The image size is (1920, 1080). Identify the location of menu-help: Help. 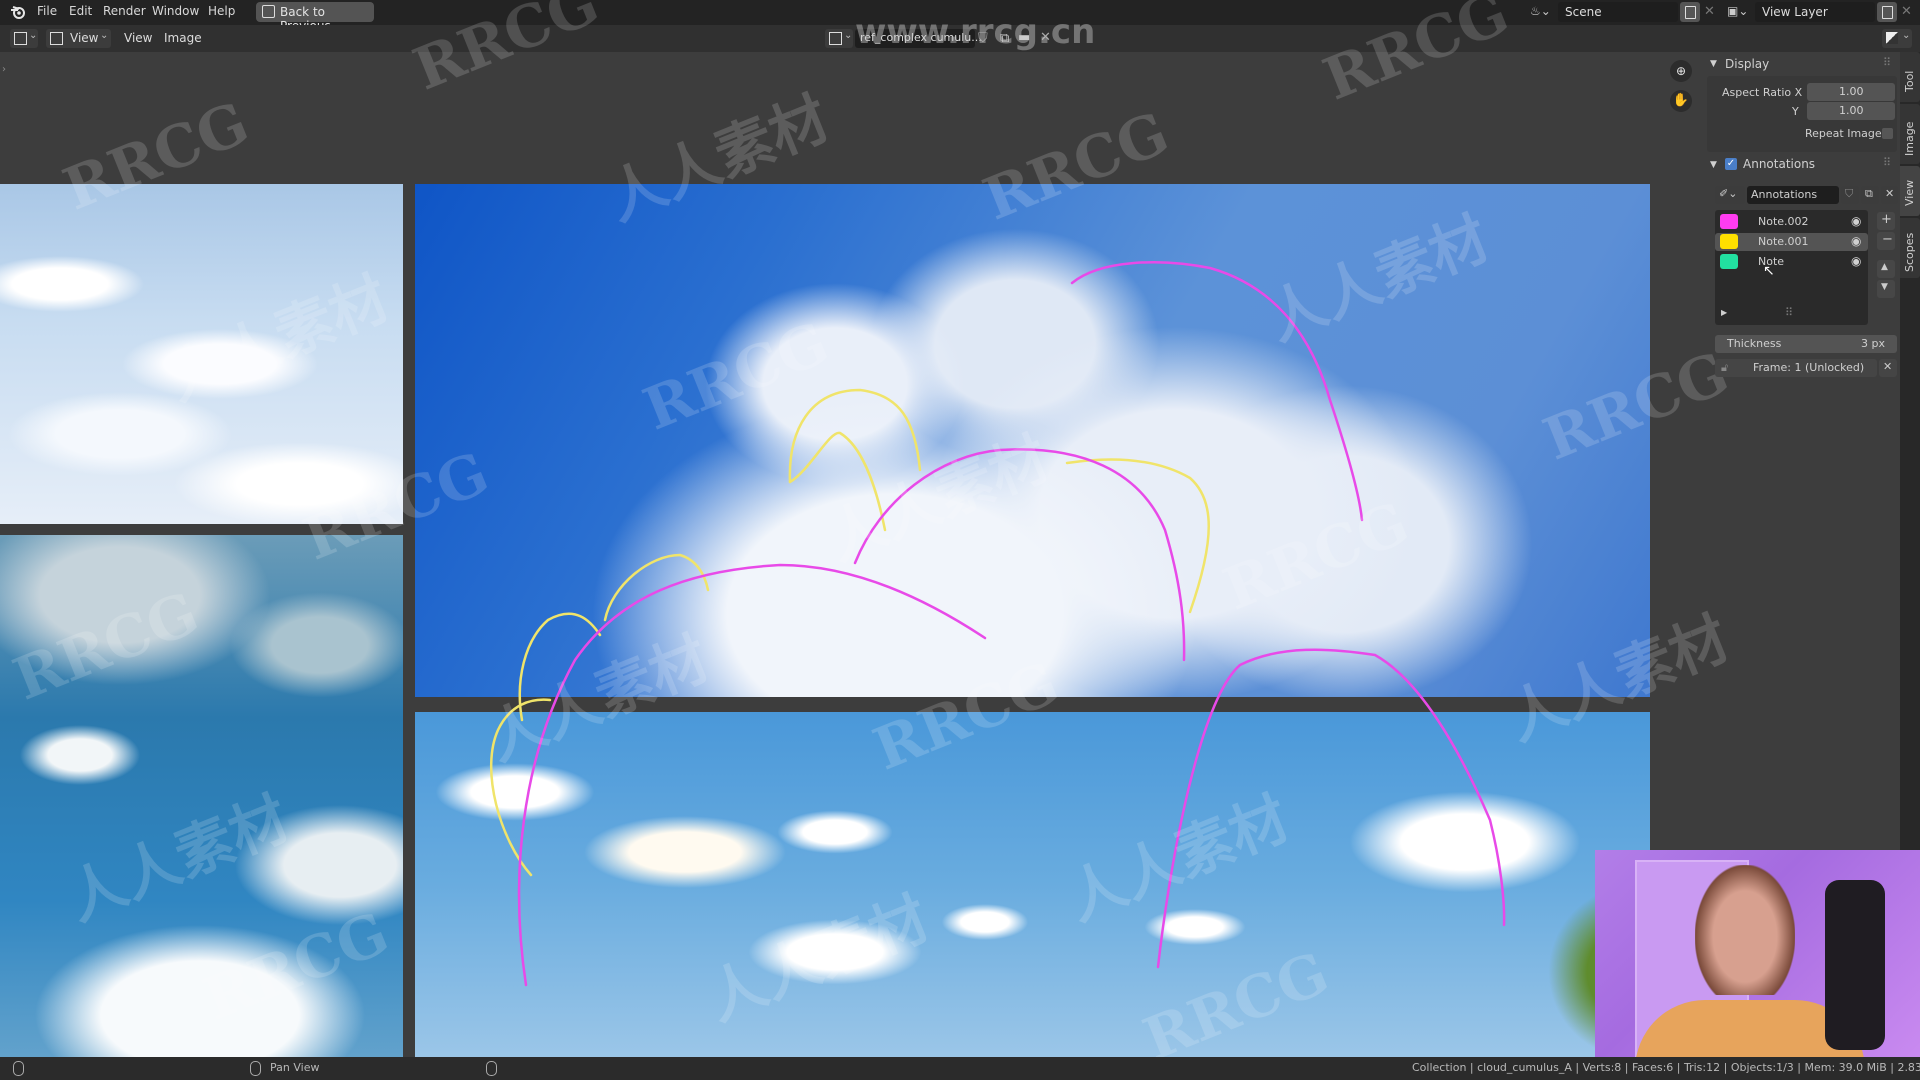
(221, 11).